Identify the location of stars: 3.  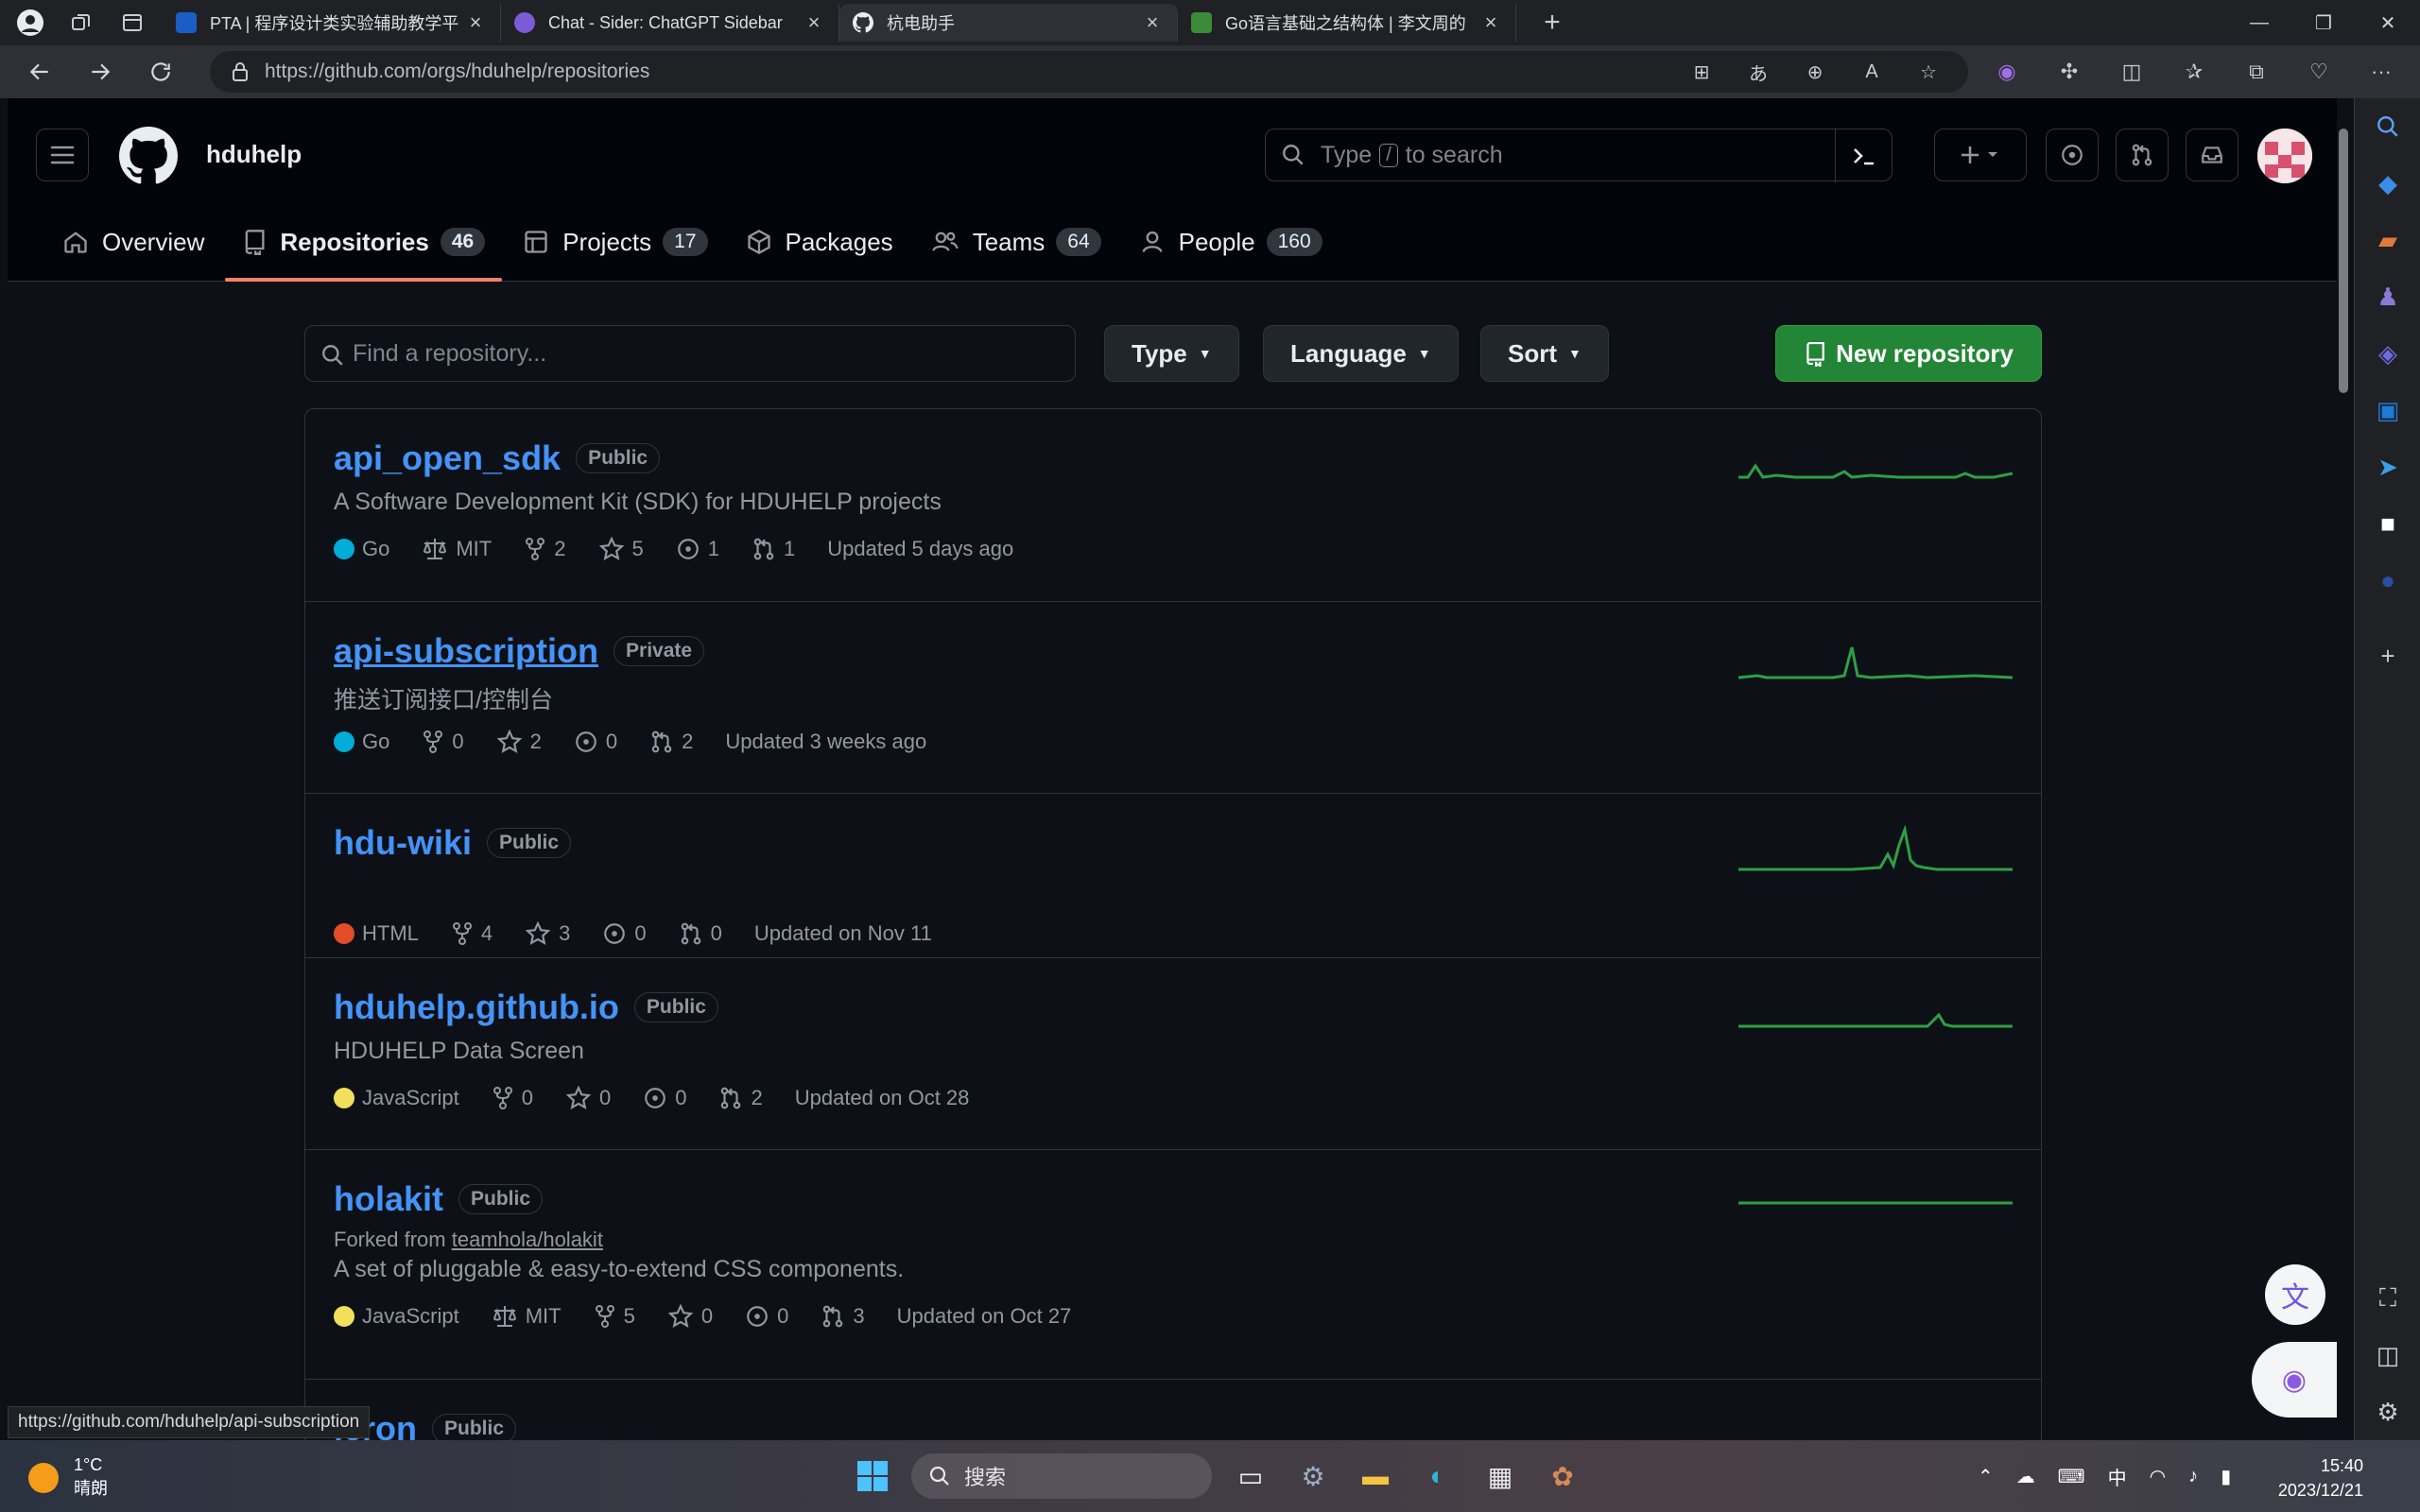
(547, 933).